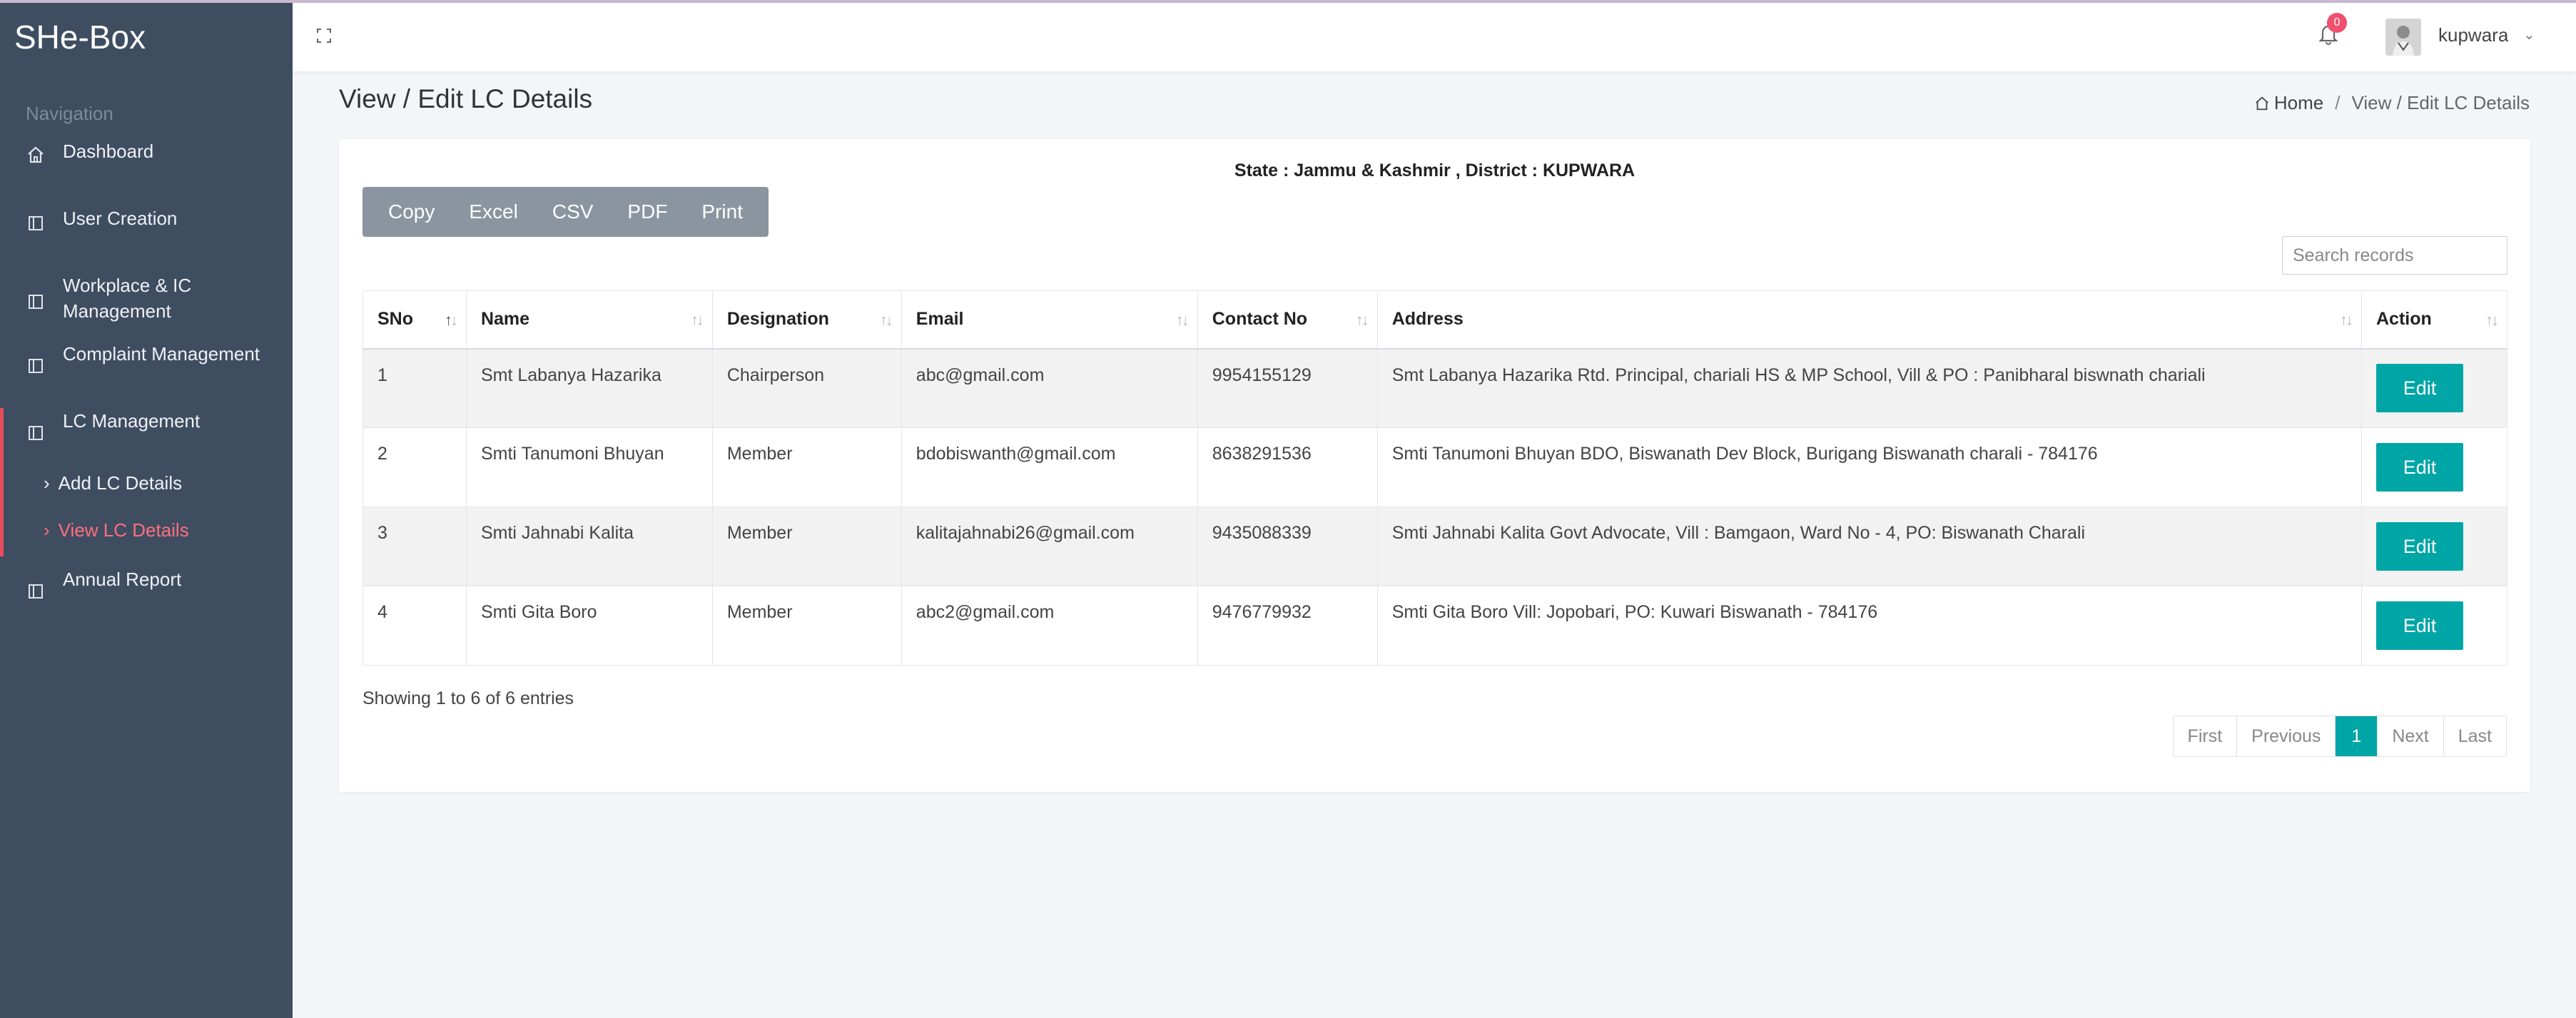 The image size is (2576, 1018). Describe the element at coordinates (451, 320) in the screenshot. I see `sort-asc-icon: ↑↓` at that location.